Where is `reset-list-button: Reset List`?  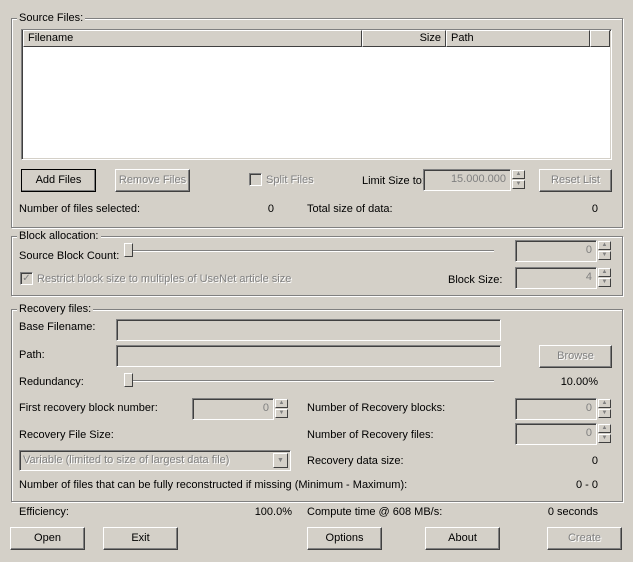
reset-list-button: Reset List is located at coordinates (575, 180).